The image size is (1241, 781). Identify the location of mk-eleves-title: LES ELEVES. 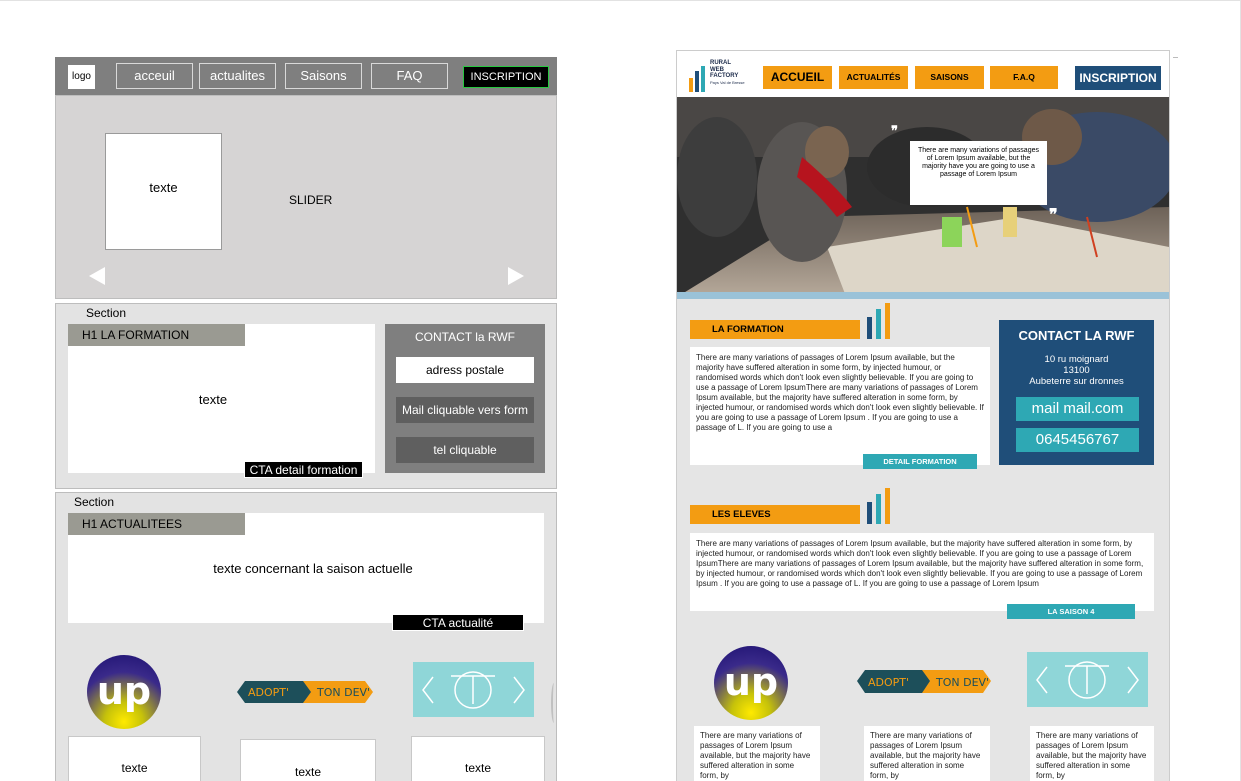
(775, 514).